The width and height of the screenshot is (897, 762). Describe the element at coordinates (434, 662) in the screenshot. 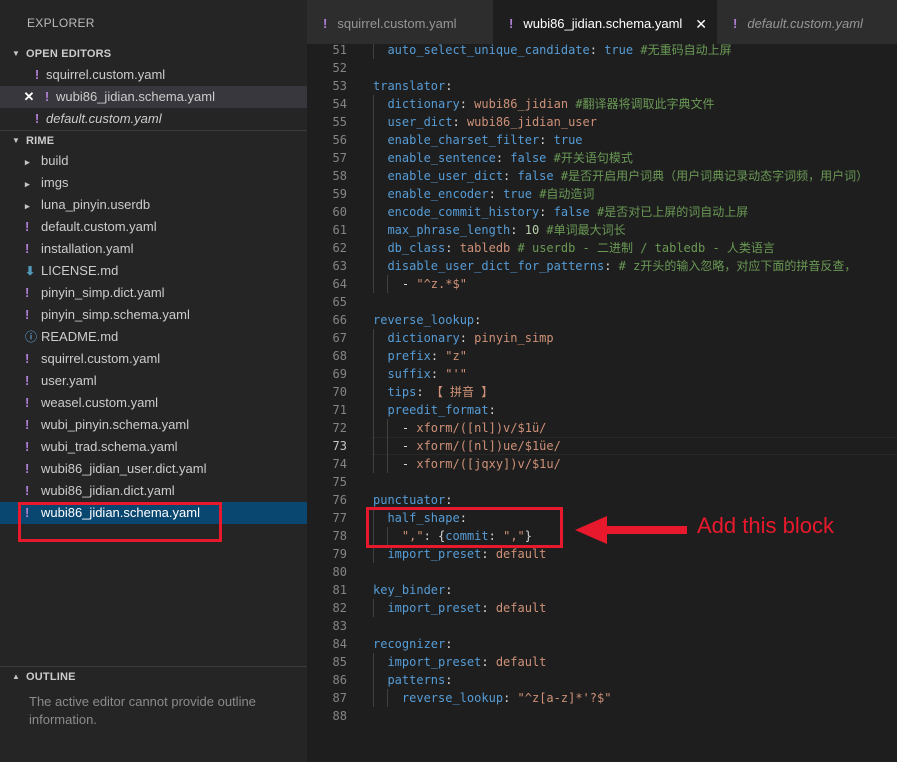

I see `code-token: import_preset` at that location.